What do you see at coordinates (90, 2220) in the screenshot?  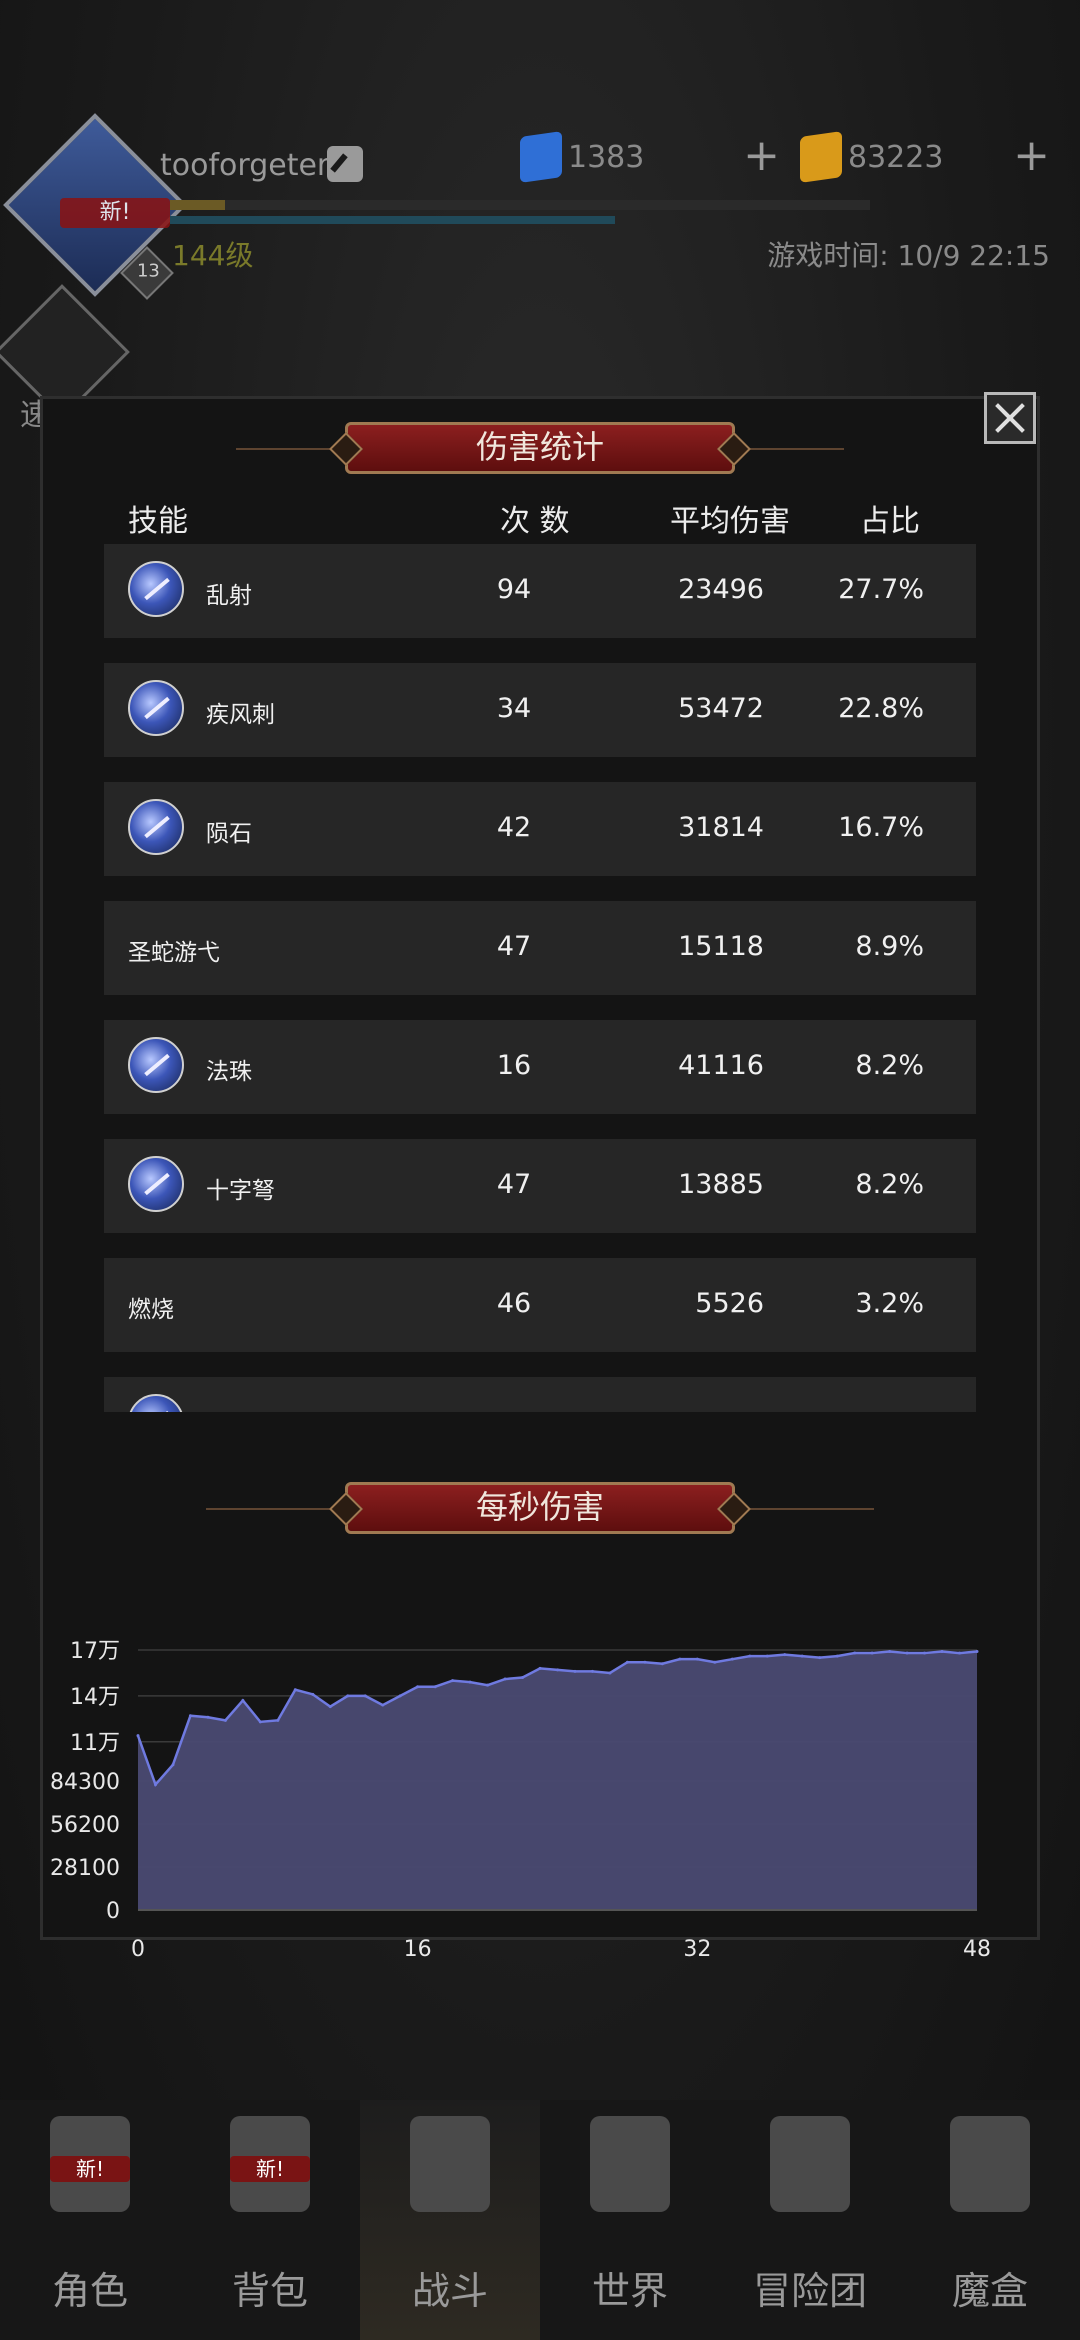 I see `nav-item-character: 新! 角色` at bounding box center [90, 2220].